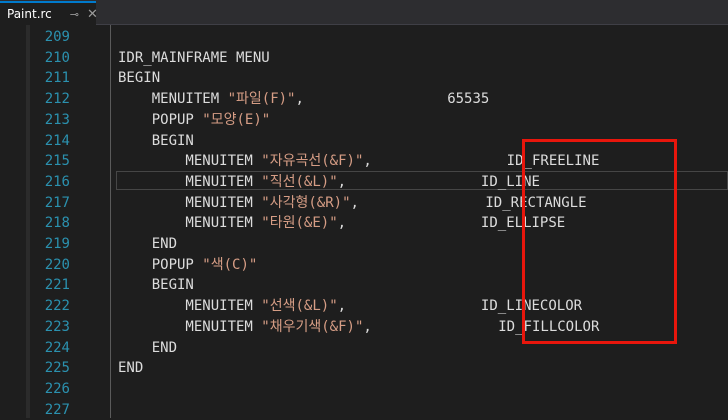  What do you see at coordinates (57, 140) in the screenshot?
I see `line-number: 214` at bounding box center [57, 140].